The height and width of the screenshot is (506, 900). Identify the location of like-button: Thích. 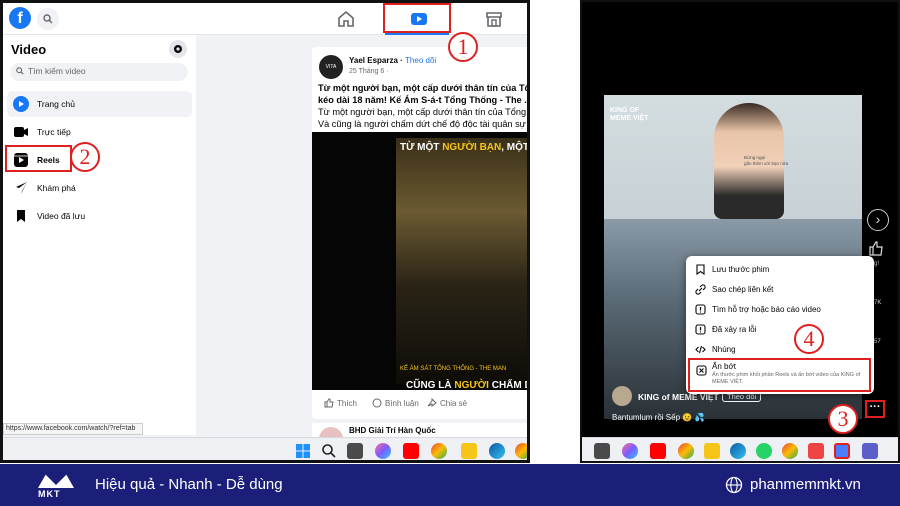
(340, 403).